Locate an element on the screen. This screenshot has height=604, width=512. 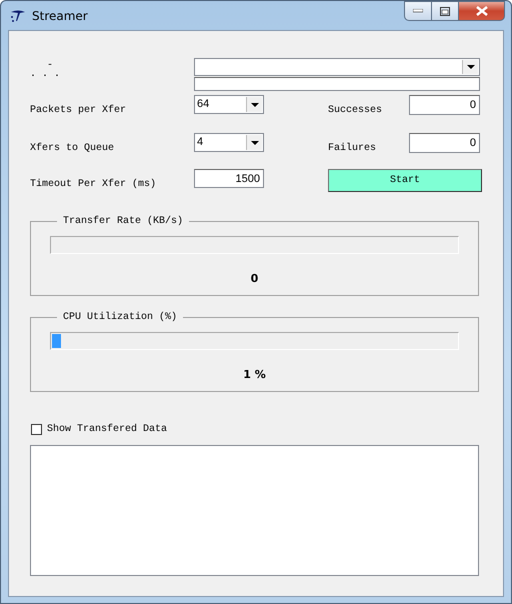
group-title: CPU Utilization (%) is located at coordinates (120, 317).